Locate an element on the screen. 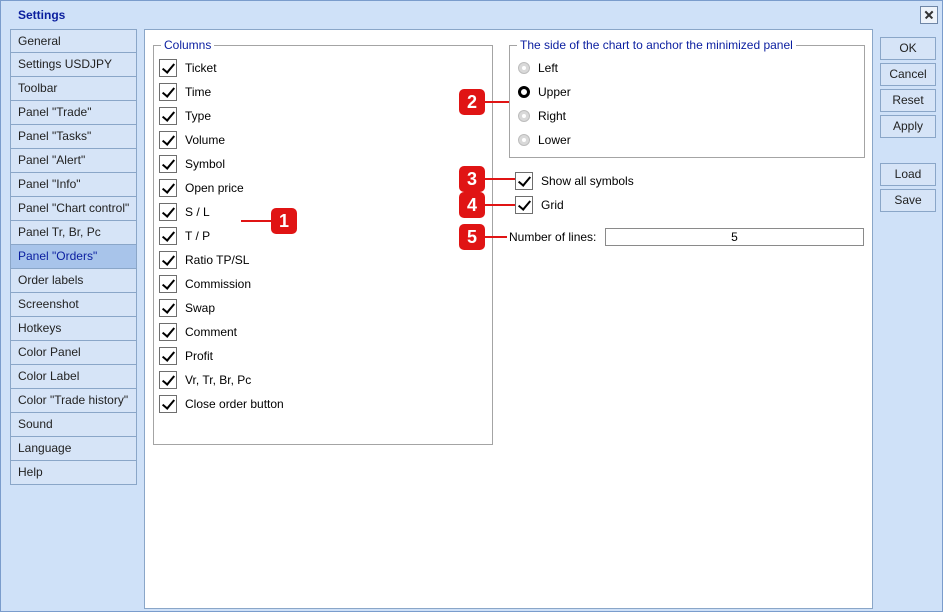 Image resolution: width=943 pixels, height=612 pixels. marker-4-badge: 4 is located at coordinates (472, 205).